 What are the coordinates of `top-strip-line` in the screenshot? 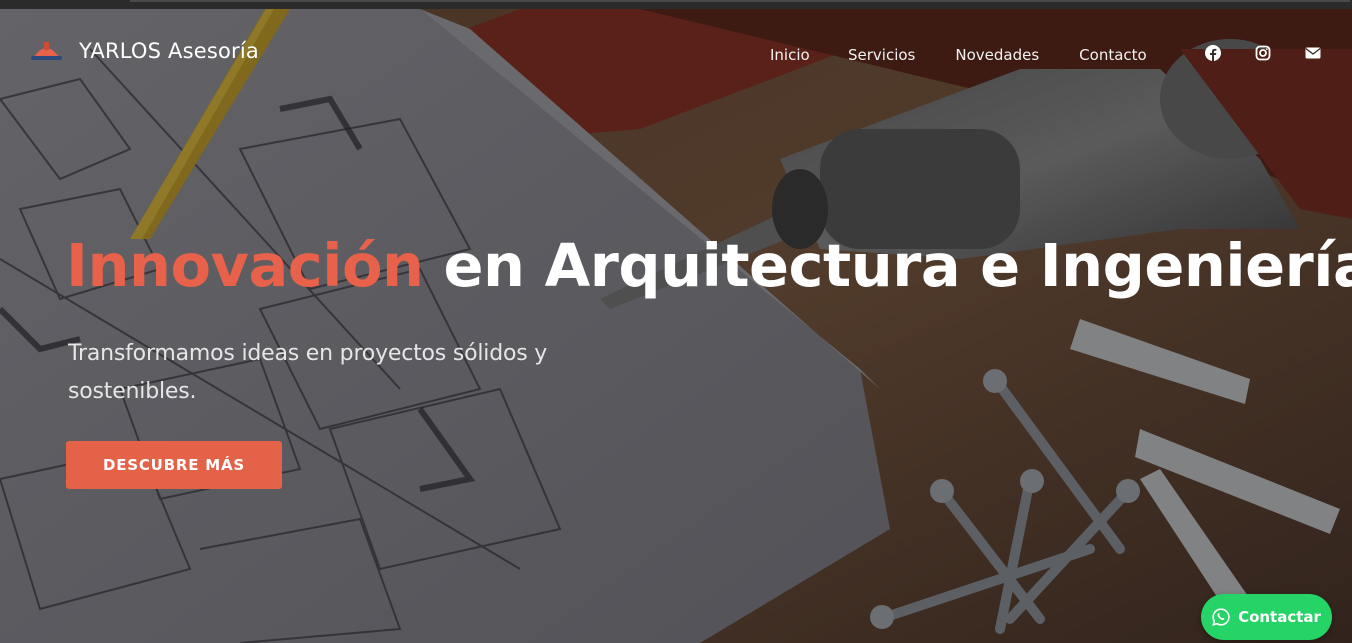 It's located at (740, 1).